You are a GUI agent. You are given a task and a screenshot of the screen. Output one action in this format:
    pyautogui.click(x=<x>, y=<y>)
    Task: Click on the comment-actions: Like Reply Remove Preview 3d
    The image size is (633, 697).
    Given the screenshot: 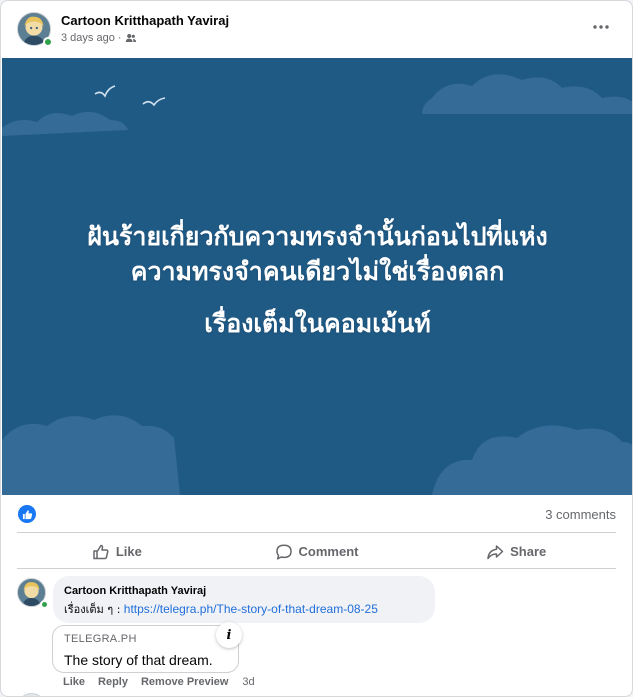 What is the action you would take?
    pyautogui.click(x=159, y=682)
    